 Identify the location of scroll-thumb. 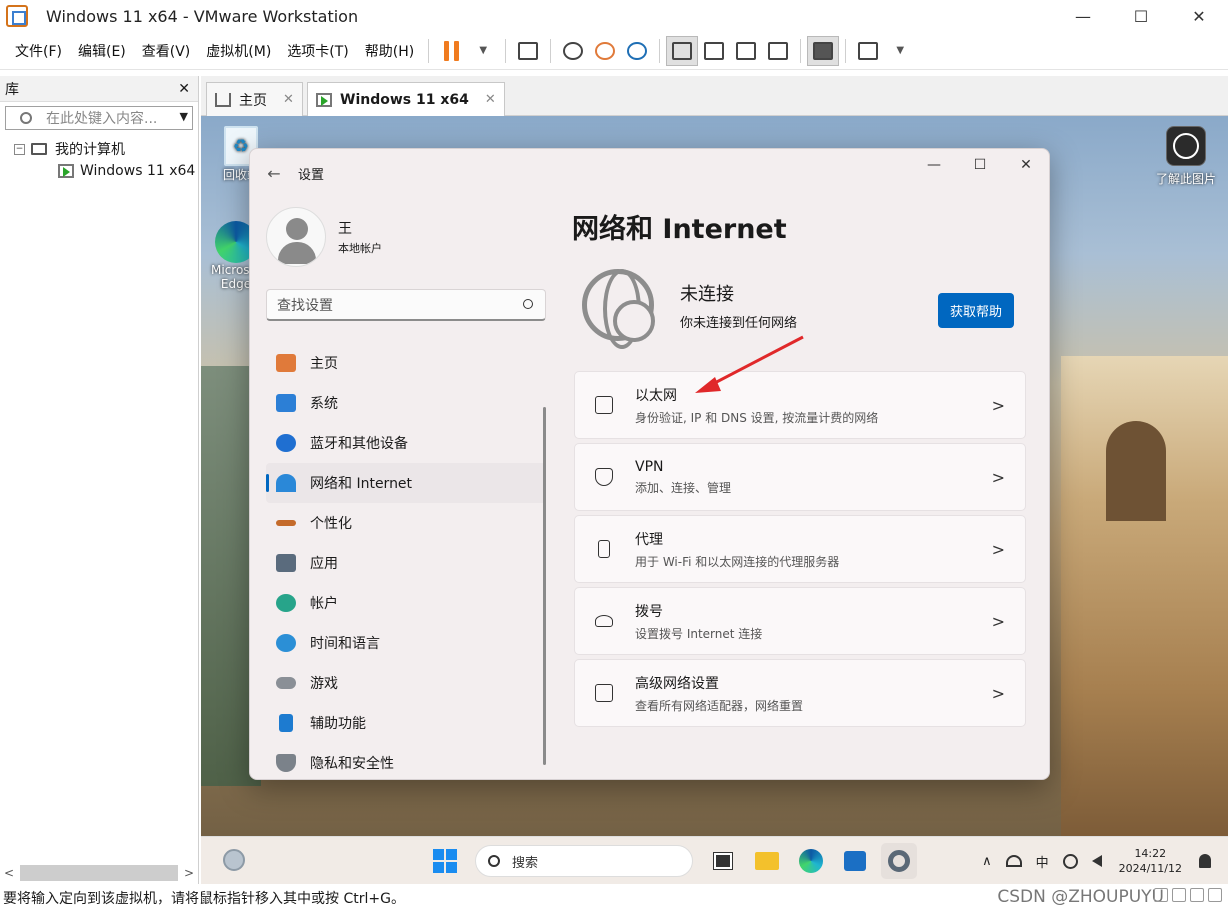
(99, 873).